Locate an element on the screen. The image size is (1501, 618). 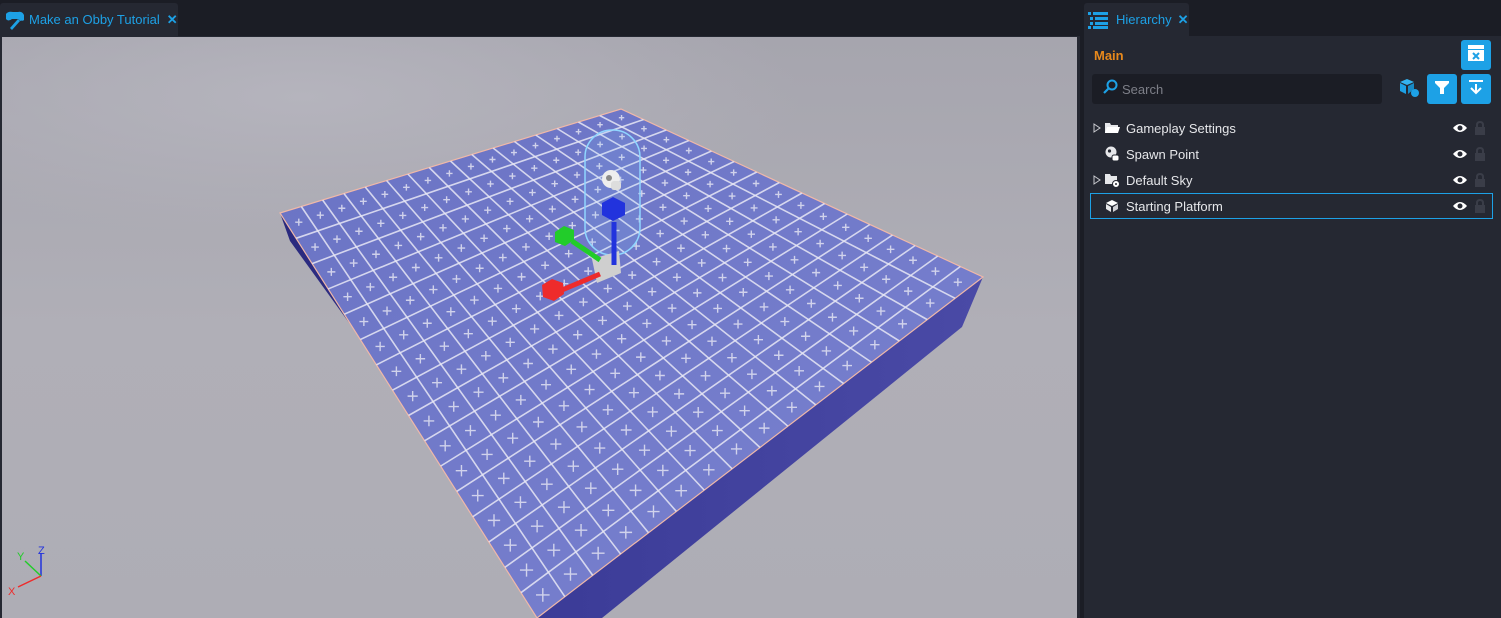
tab-viewport: Make an Obby Tutorial ✕ is located at coordinates (89, 19).